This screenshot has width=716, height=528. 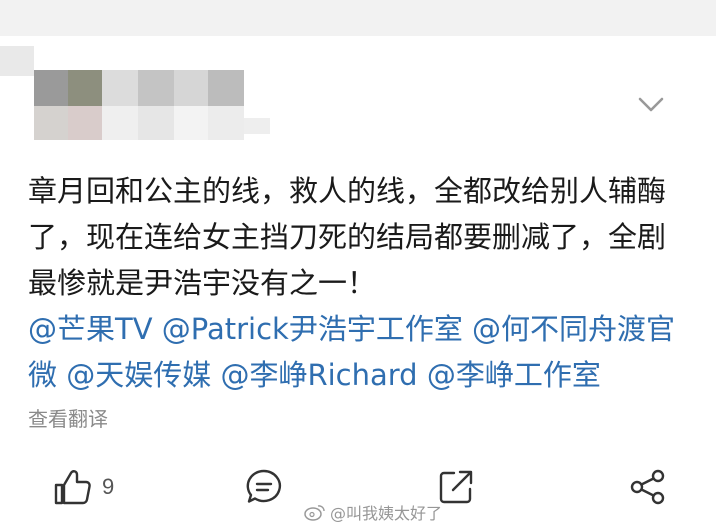 I want to click on watermark: @叫我姨太好了, so click(x=373, y=512).